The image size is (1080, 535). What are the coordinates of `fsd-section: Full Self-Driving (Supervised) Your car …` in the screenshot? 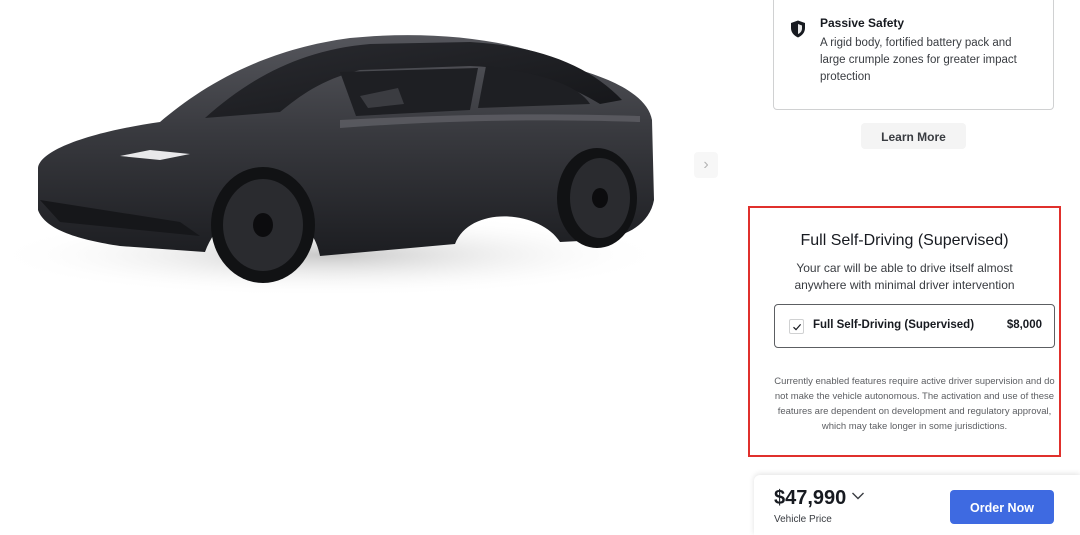 It's located at (904, 331).